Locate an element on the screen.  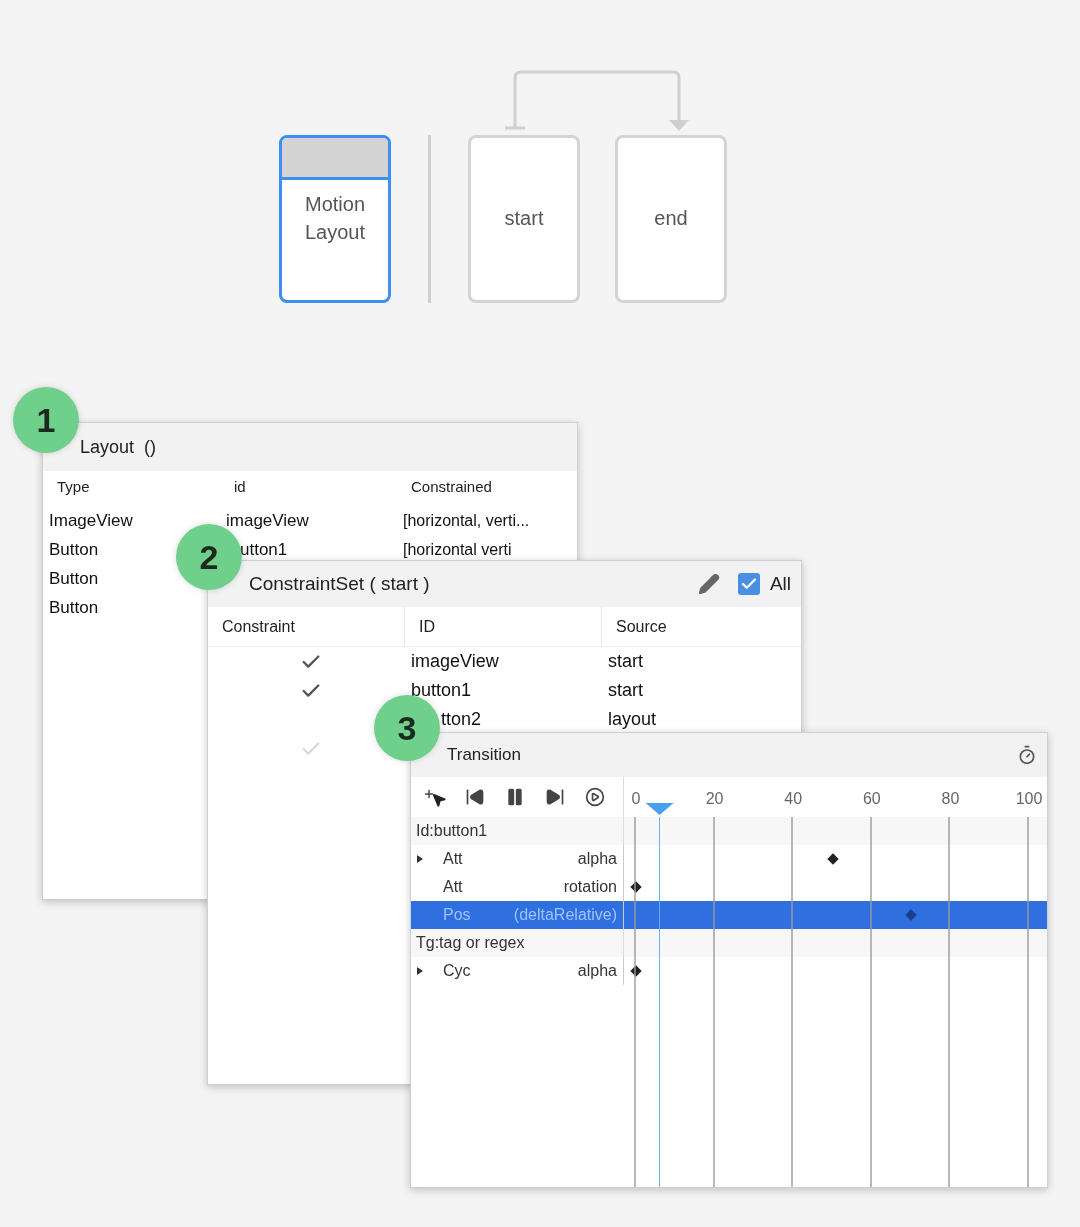
timeline-tick-label: 40 is located at coordinates (793, 799).